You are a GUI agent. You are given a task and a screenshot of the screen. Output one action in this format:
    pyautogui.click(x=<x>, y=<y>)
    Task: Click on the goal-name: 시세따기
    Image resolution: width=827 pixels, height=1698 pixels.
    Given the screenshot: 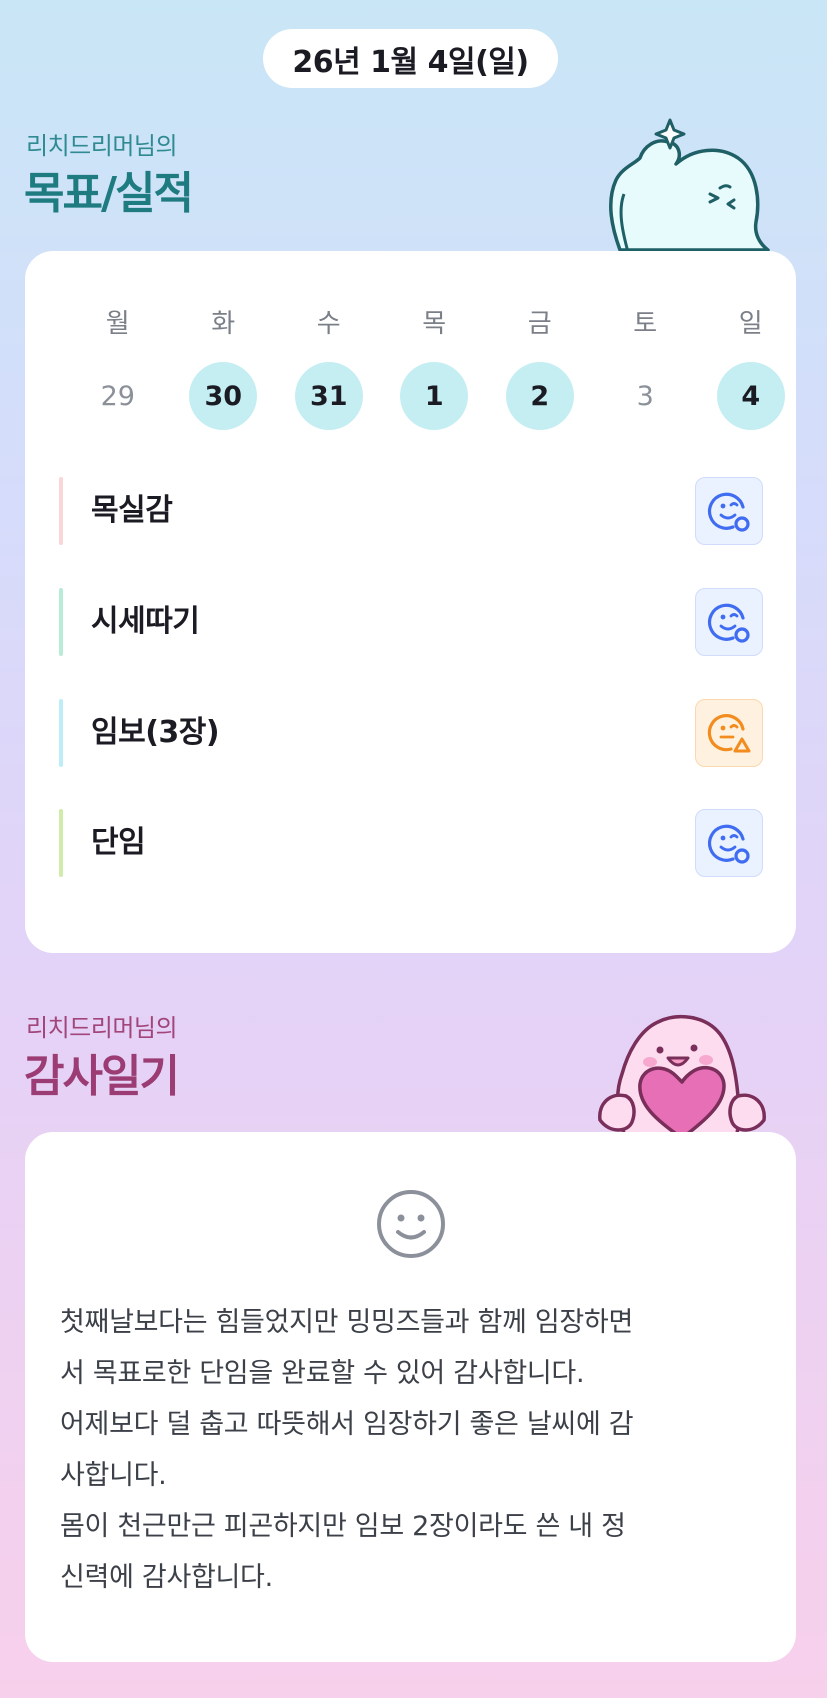 What is the action you would take?
    pyautogui.click(x=145, y=621)
    